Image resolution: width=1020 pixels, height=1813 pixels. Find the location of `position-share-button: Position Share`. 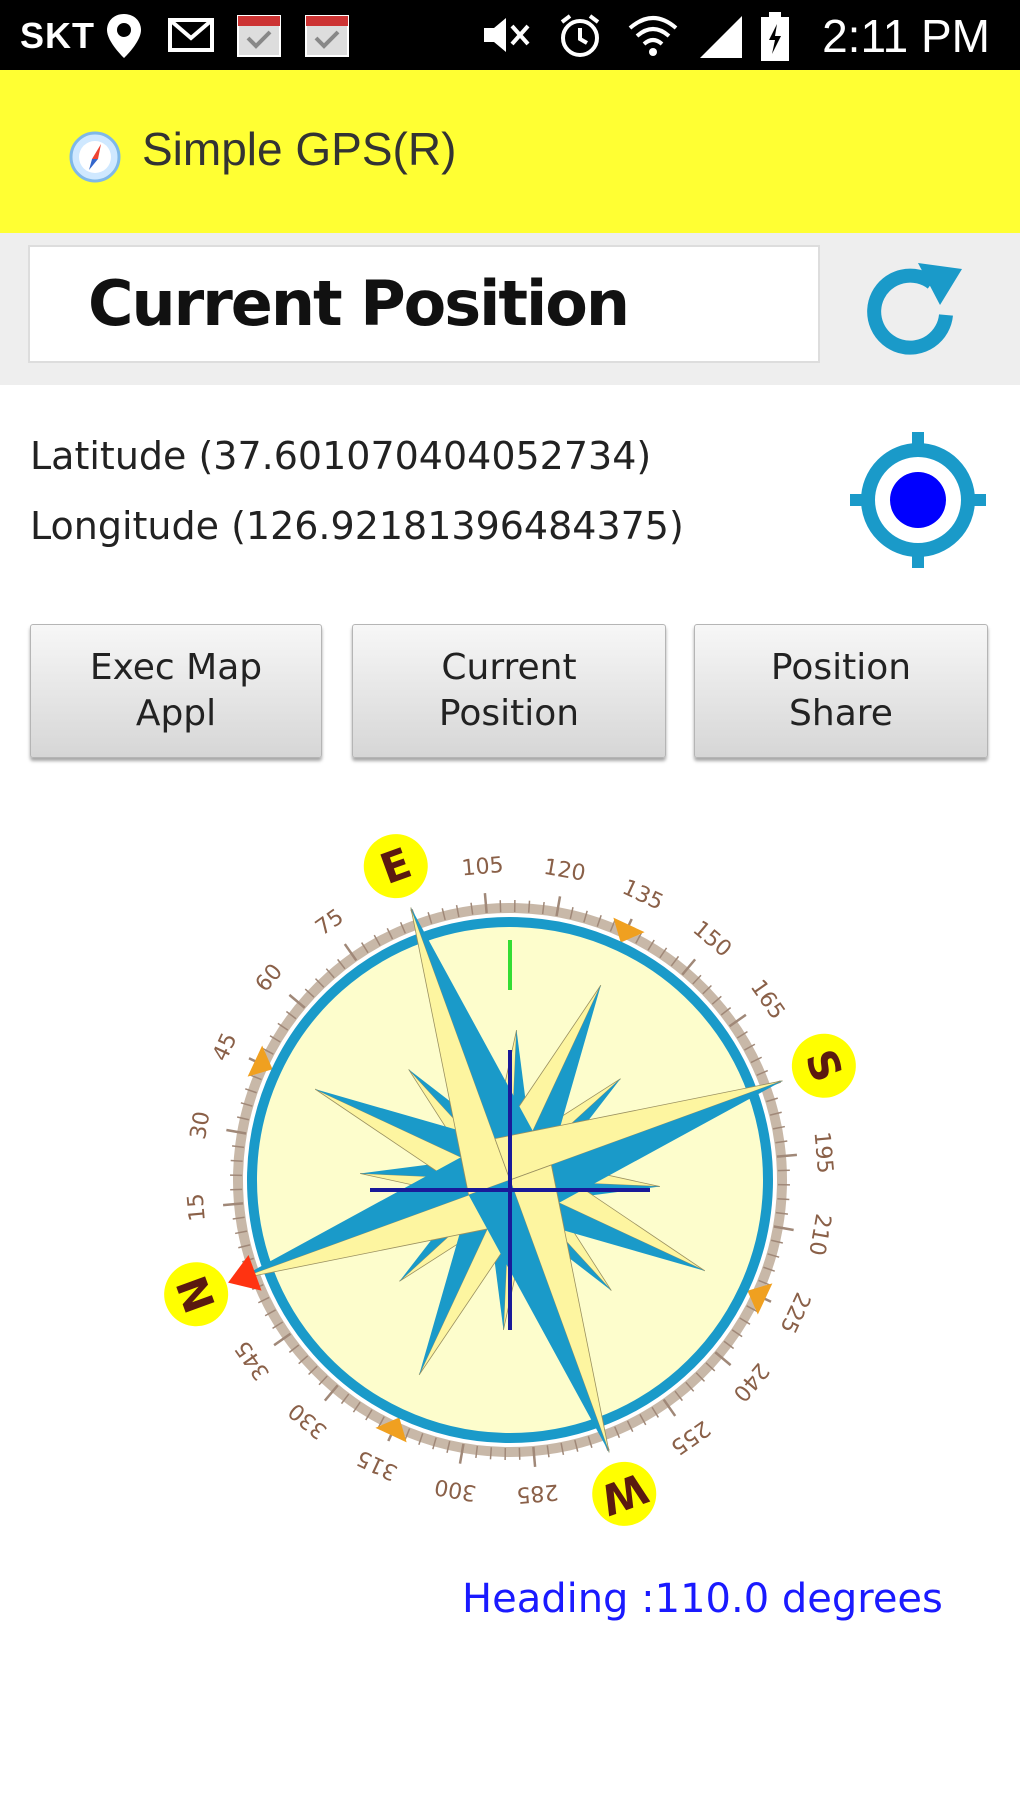

position-share-button: Position Share is located at coordinates (841, 691).